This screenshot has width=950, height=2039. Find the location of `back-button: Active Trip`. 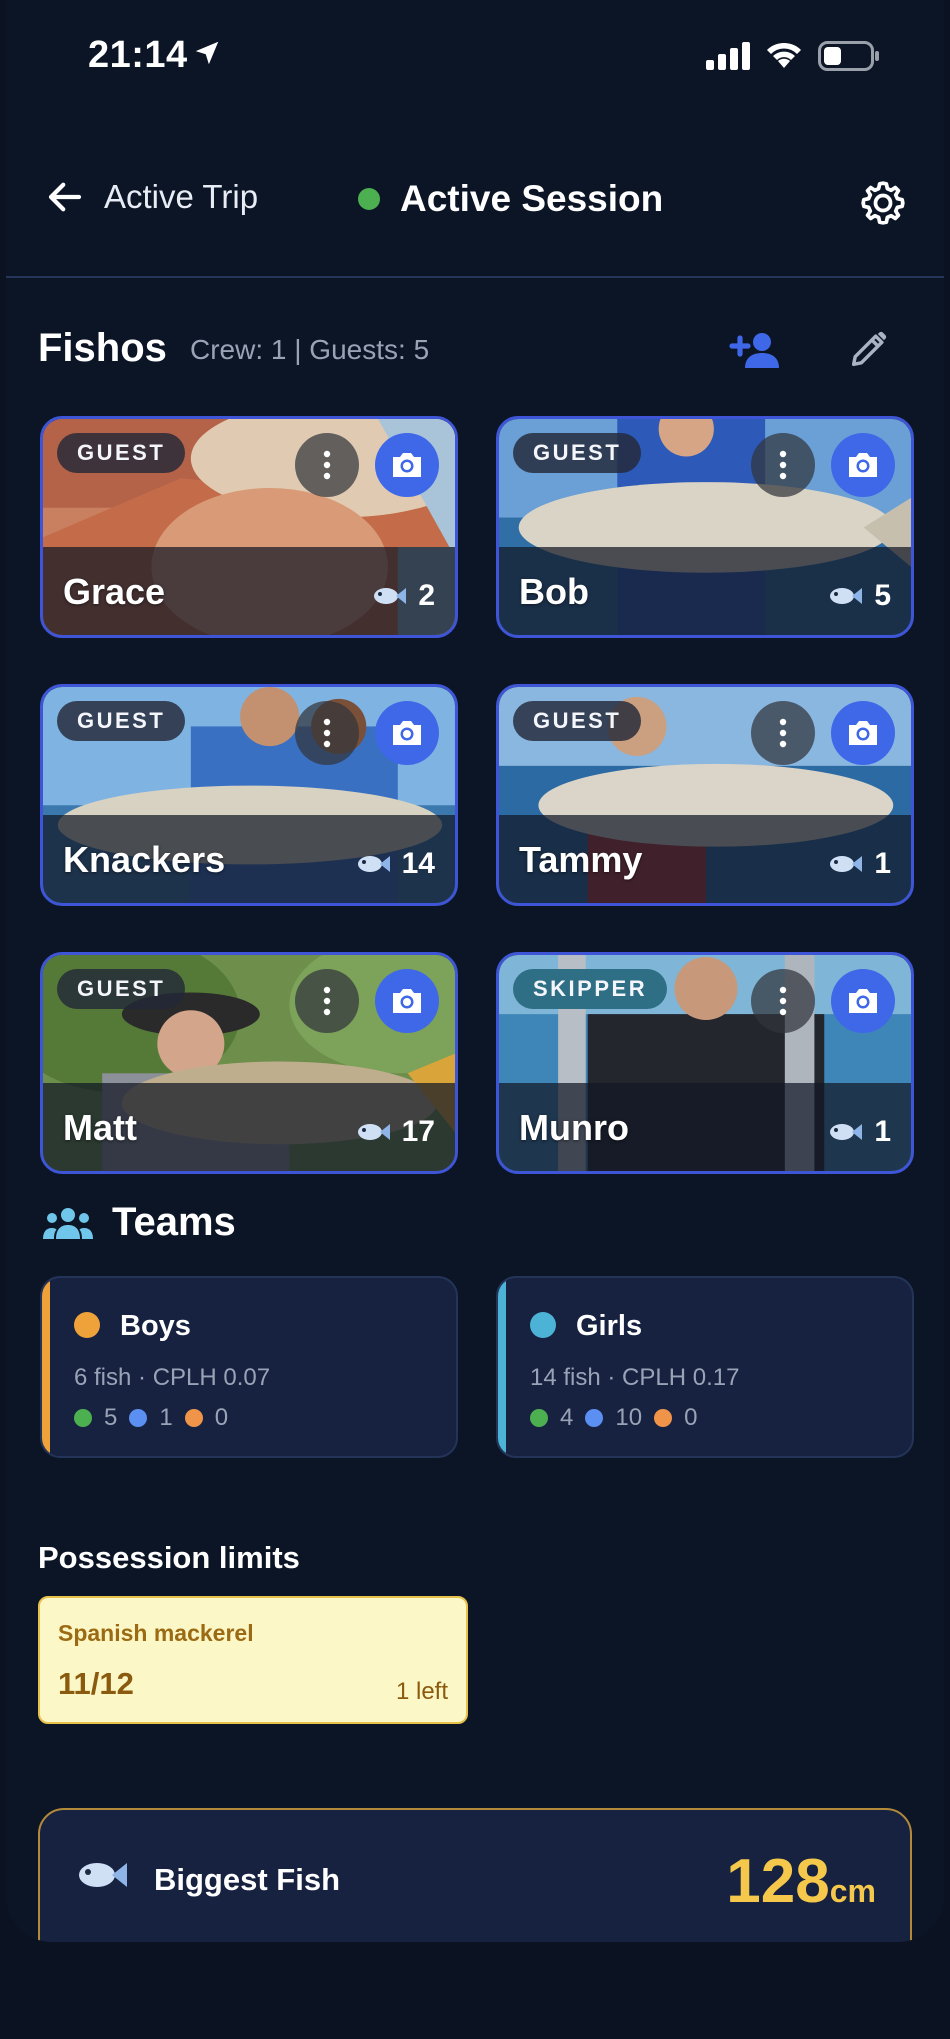

back-button: Active Trip is located at coordinates (151, 197).